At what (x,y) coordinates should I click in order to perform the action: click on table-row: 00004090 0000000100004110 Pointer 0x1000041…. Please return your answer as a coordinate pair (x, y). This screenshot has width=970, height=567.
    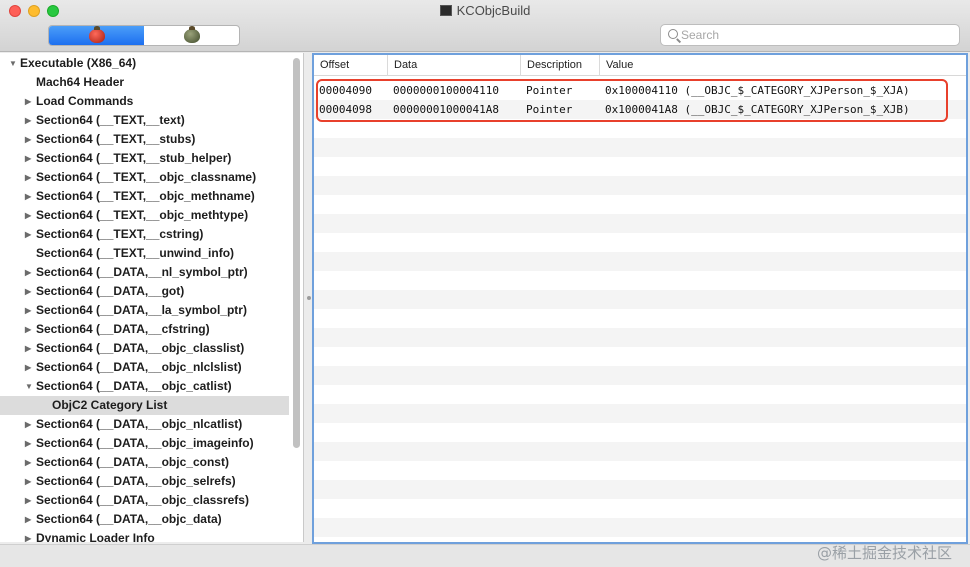
    Looking at the image, I should click on (640, 90).